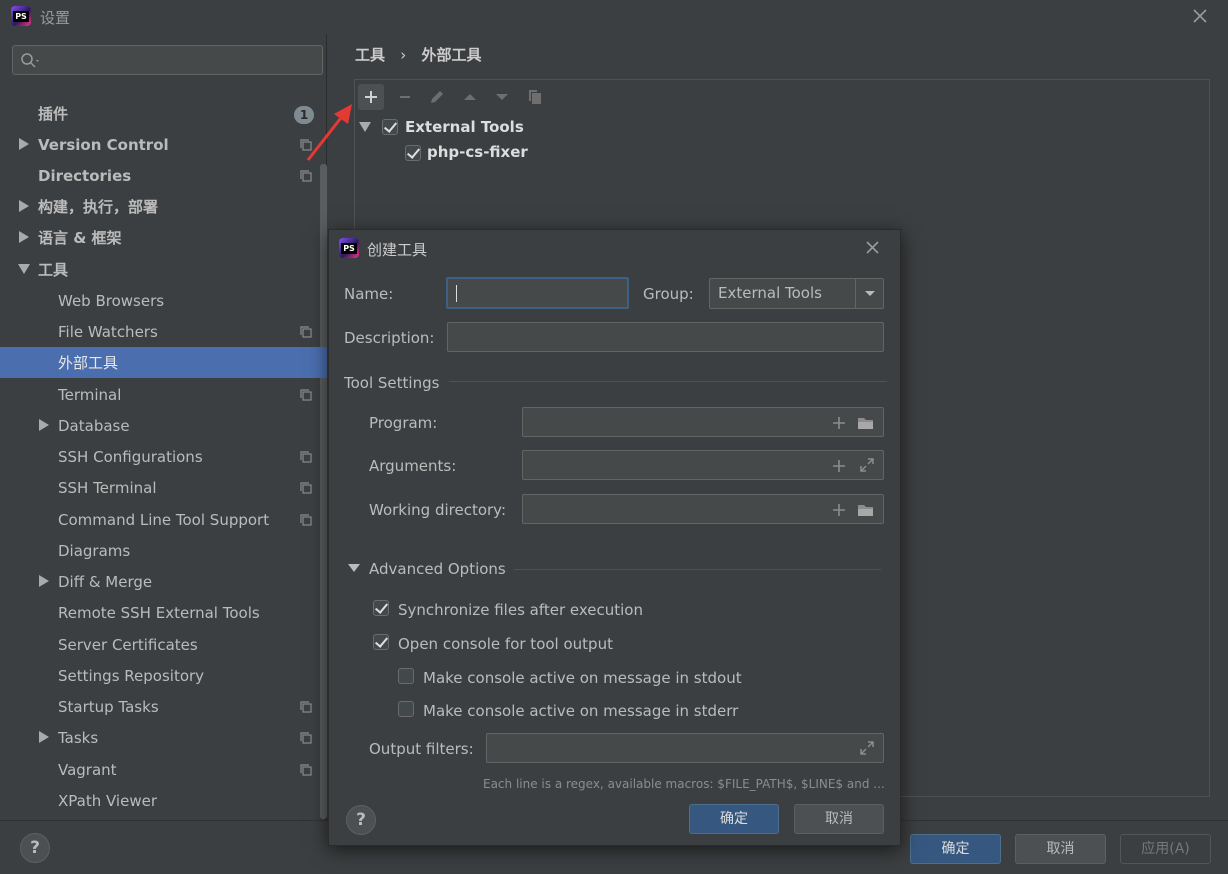 This screenshot has height=874, width=1228. Describe the element at coordinates (163, 737) in the screenshot. I see `sidebar-item-tasks: Tasks` at that location.